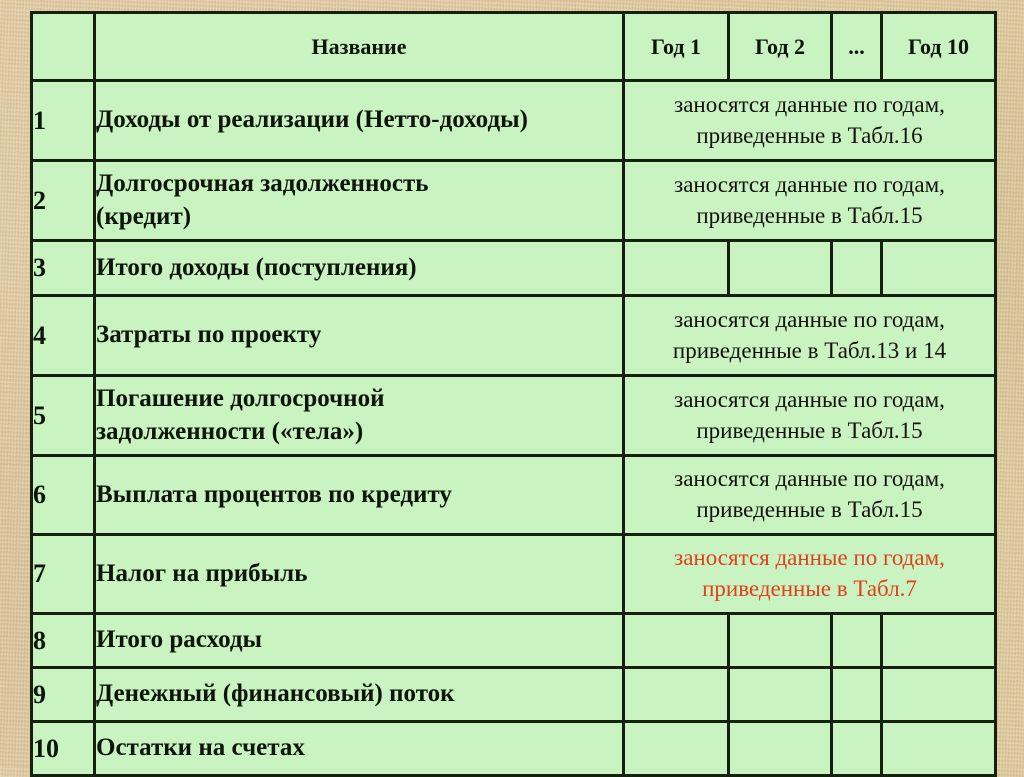 The image size is (1024, 777). I want to click on row-name-cell: Доходы от реализации (Нетто-доходы), so click(359, 120).